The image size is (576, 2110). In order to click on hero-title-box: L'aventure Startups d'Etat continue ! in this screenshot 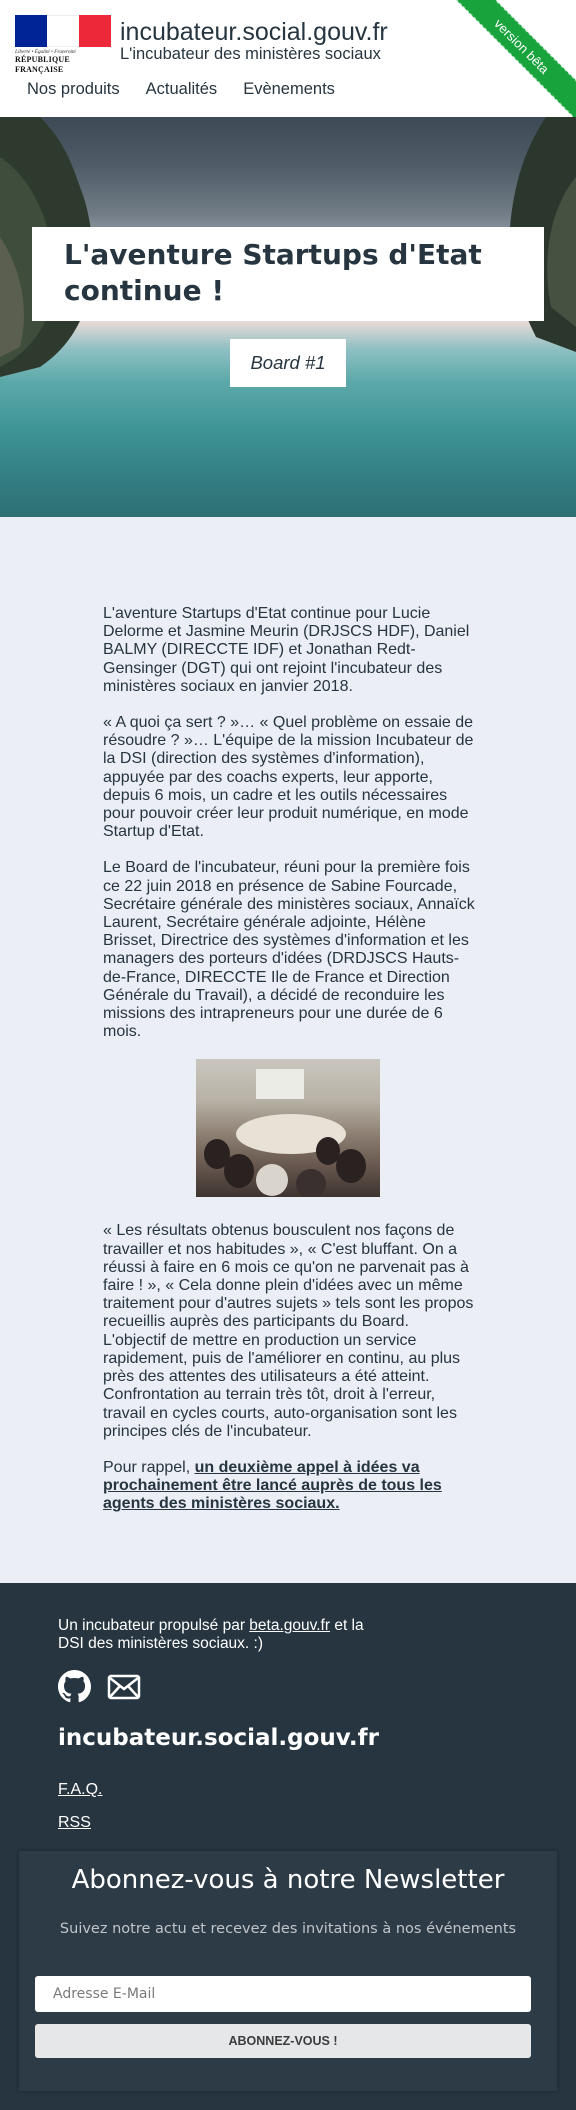, I will do `click(288, 274)`.